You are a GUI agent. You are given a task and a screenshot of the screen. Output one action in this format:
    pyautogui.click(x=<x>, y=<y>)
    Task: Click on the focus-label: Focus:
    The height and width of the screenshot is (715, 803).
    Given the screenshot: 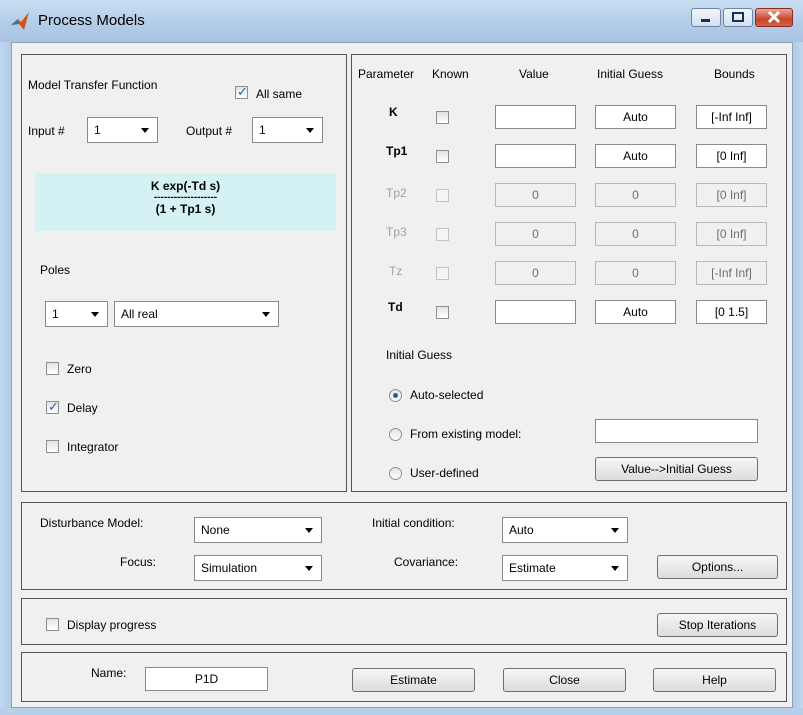 What is the action you would take?
    pyautogui.click(x=138, y=562)
    